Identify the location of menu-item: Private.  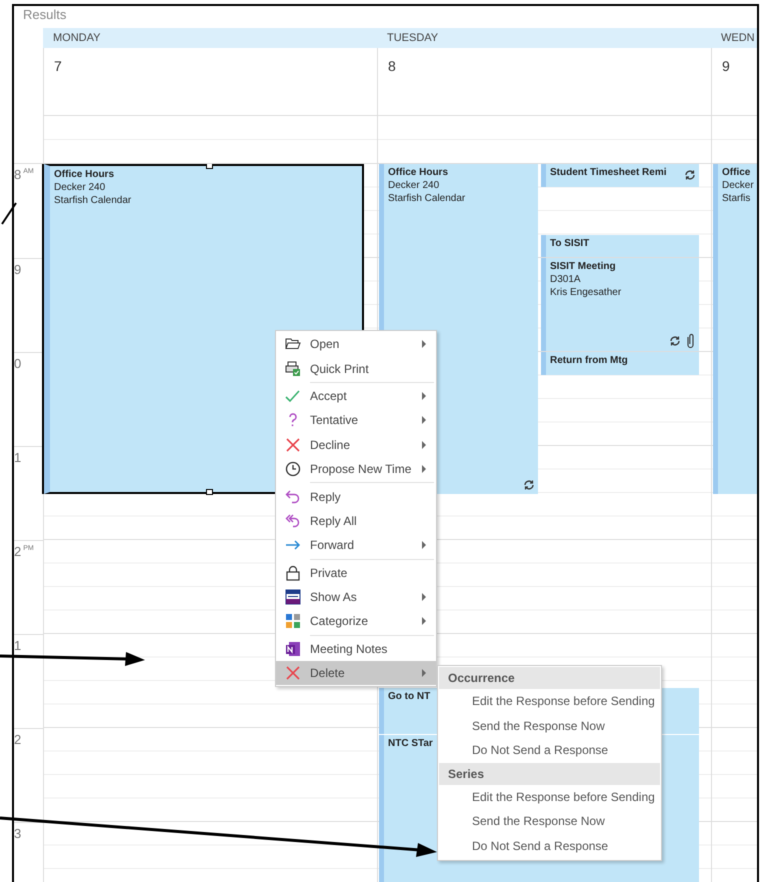
(356, 572).